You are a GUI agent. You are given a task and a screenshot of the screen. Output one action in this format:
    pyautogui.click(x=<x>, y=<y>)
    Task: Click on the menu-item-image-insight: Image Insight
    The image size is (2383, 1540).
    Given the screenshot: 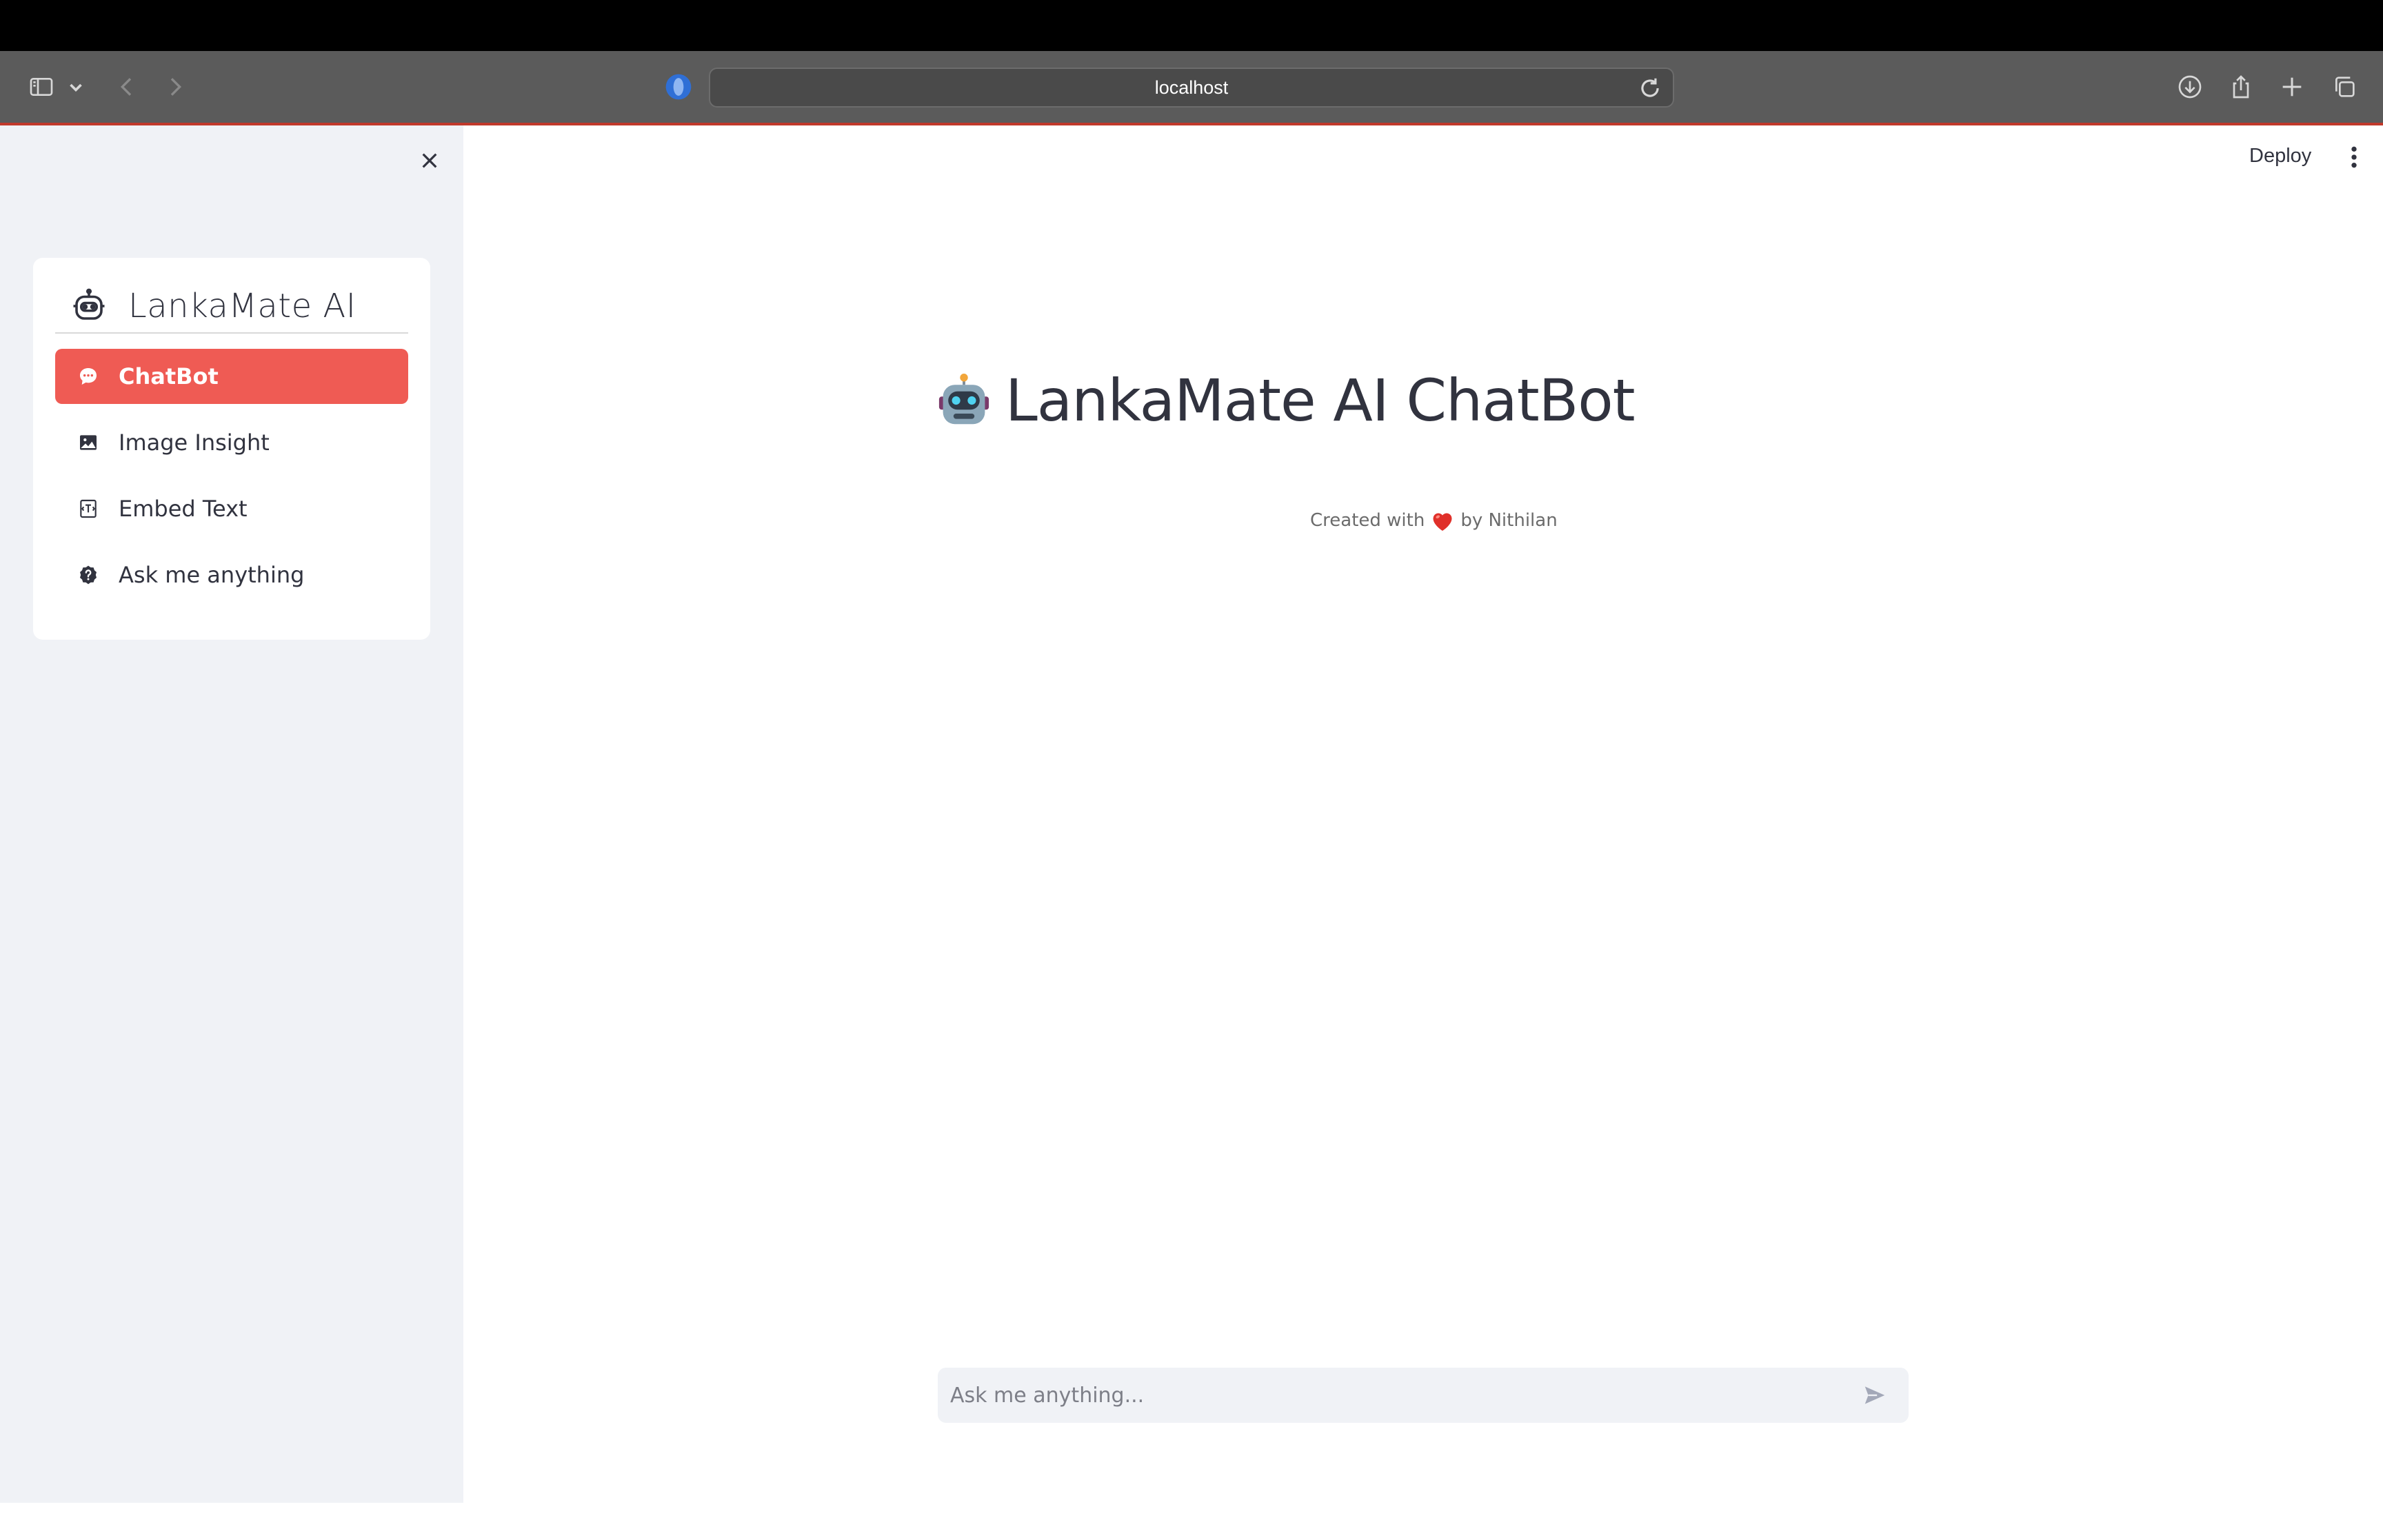 What is the action you would take?
    pyautogui.click(x=231, y=443)
    